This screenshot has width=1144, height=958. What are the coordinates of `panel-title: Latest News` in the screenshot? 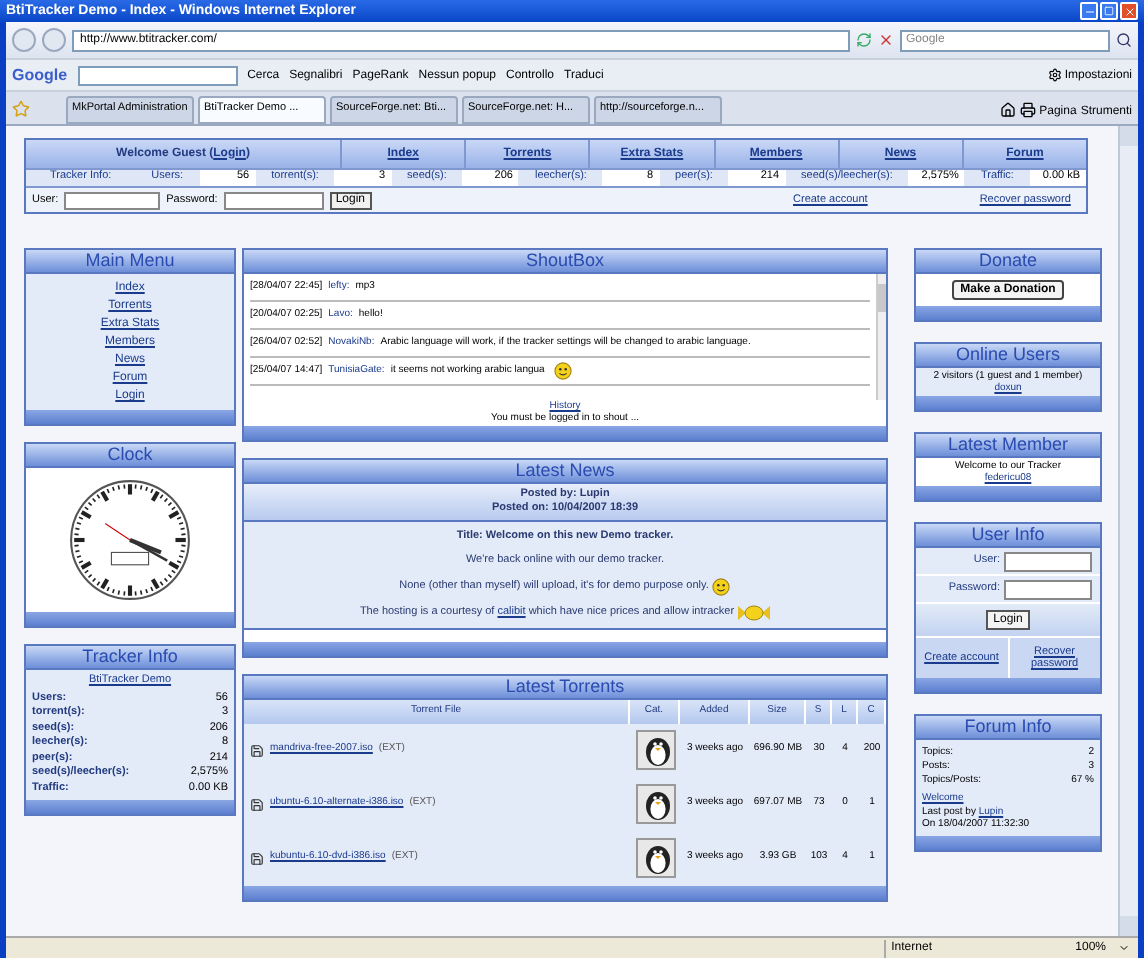 It's located at (565, 471).